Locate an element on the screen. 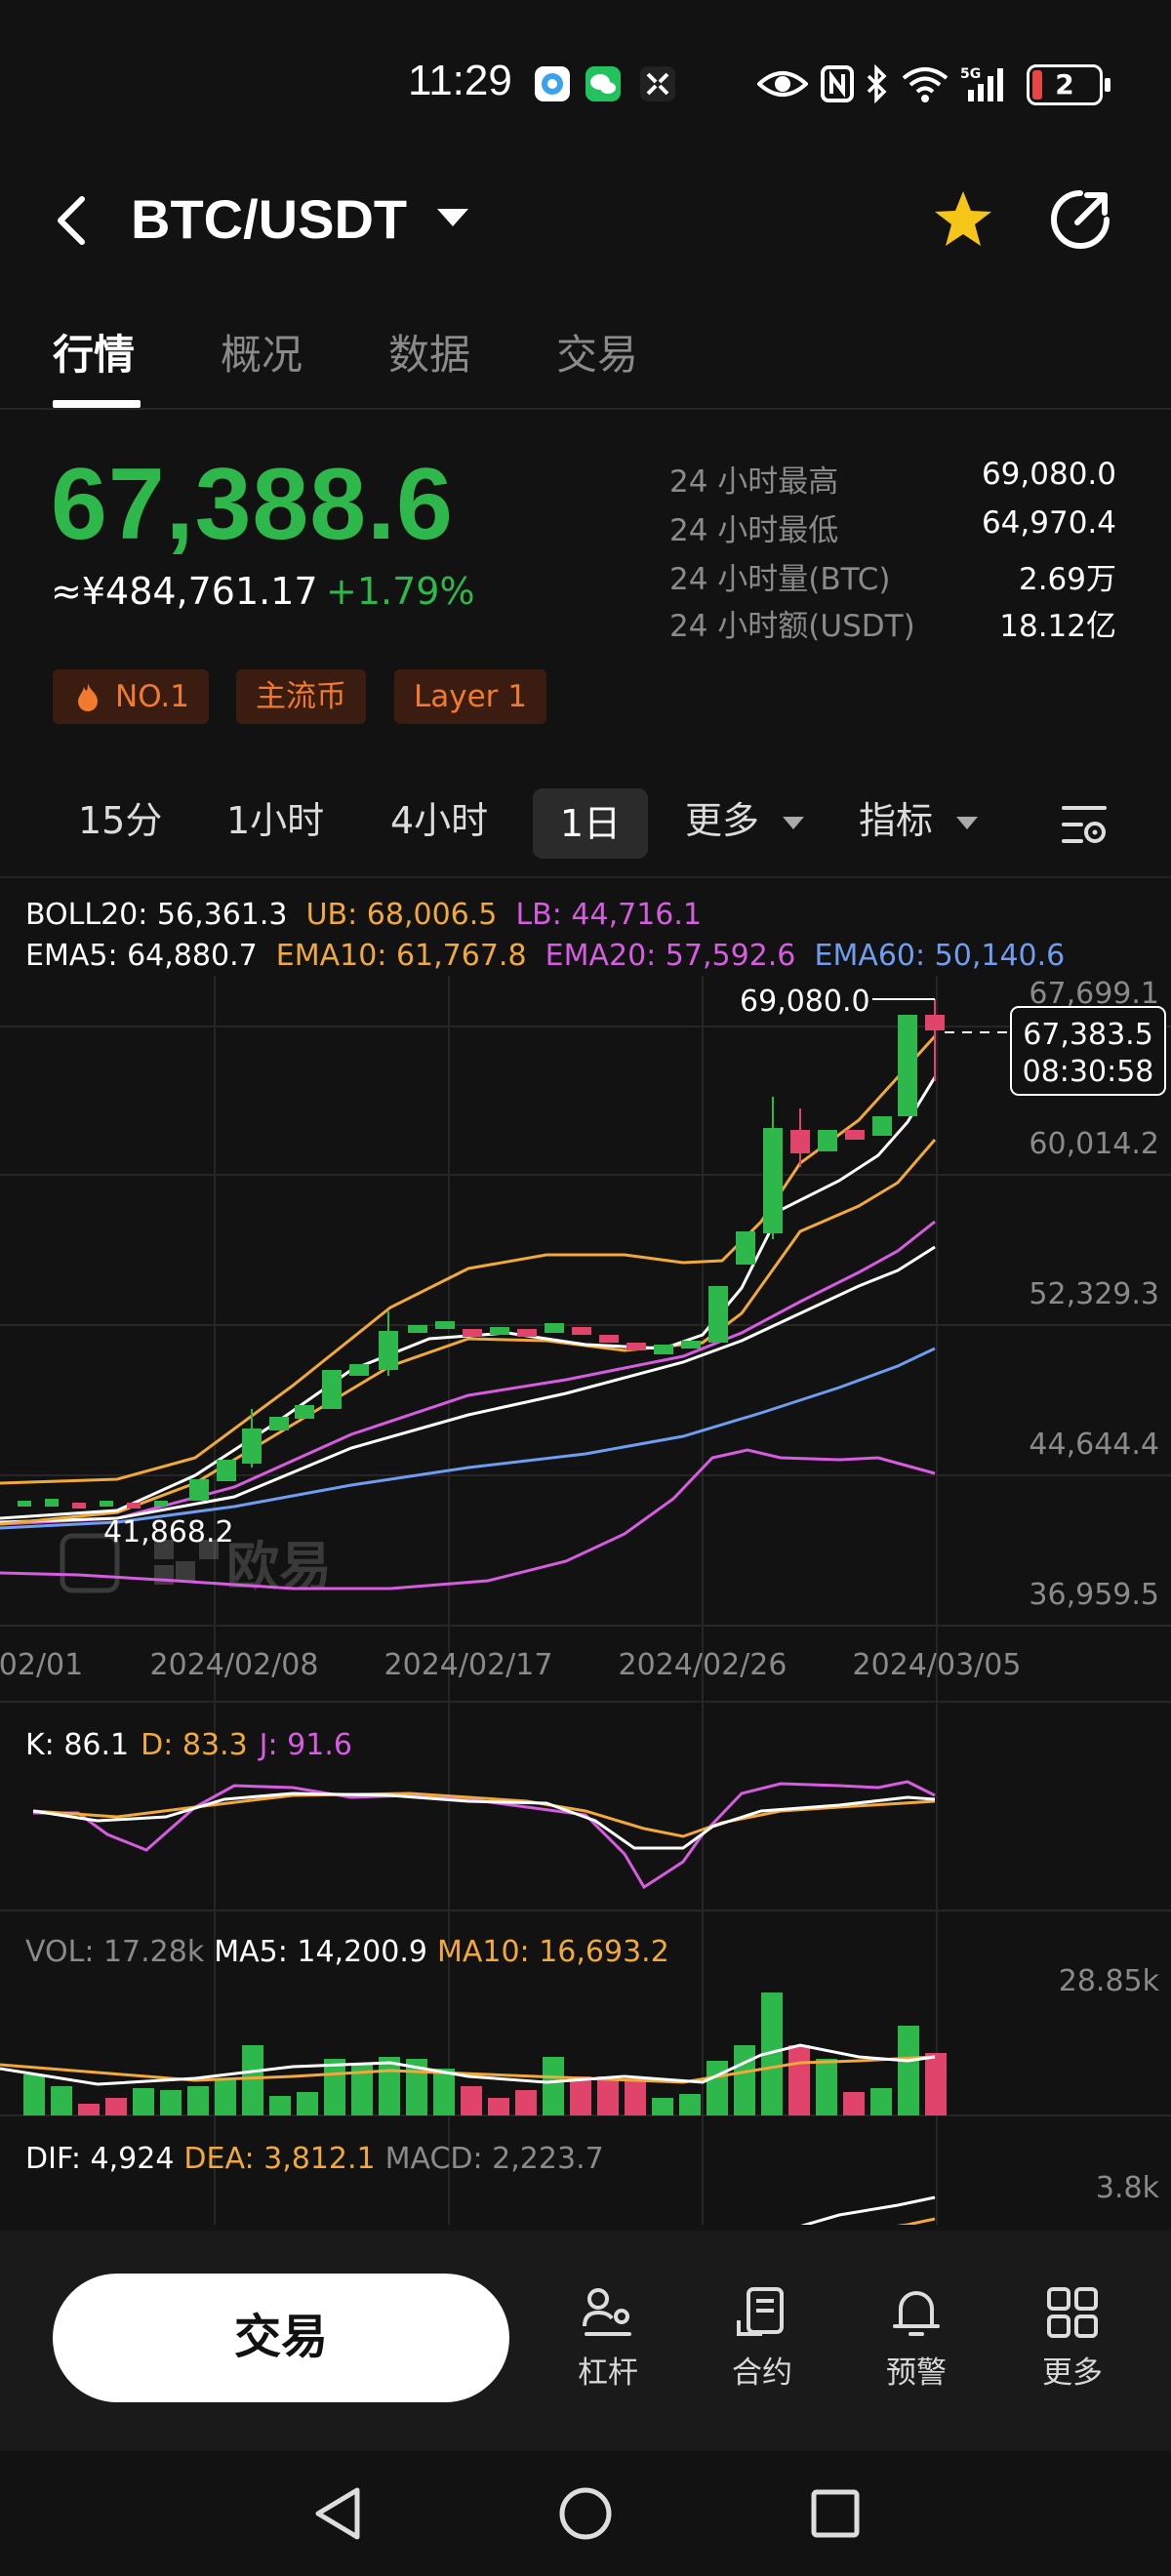 This screenshot has height=2576, width=1171. last-price: 67,388.6 is located at coordinates (252, 504).